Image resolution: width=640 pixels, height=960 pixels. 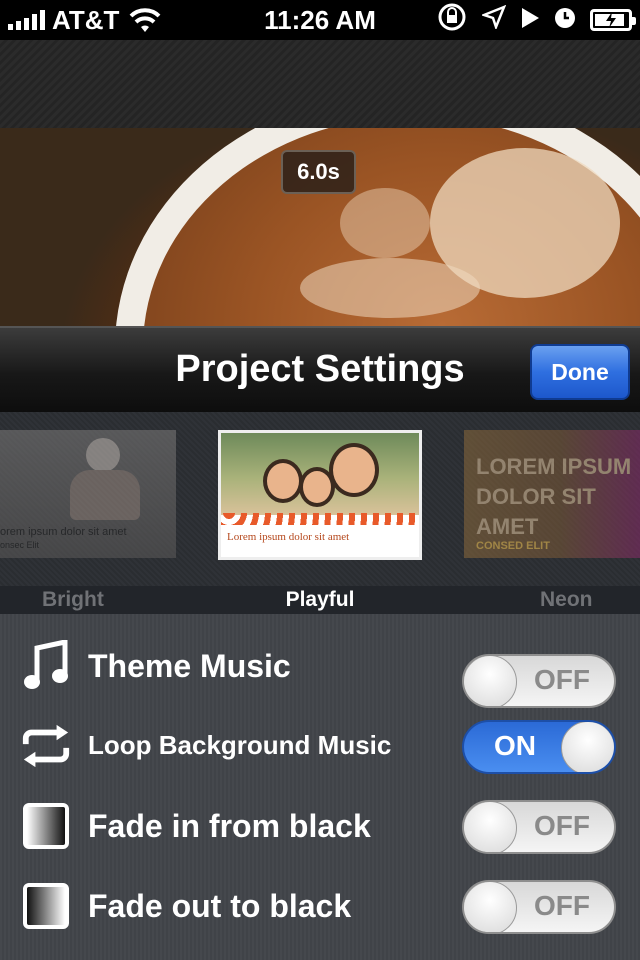 What do you see at coordinates (46, 826) in the screenshot?
I see `fade-in-icon` at bounding box center [46, 826].